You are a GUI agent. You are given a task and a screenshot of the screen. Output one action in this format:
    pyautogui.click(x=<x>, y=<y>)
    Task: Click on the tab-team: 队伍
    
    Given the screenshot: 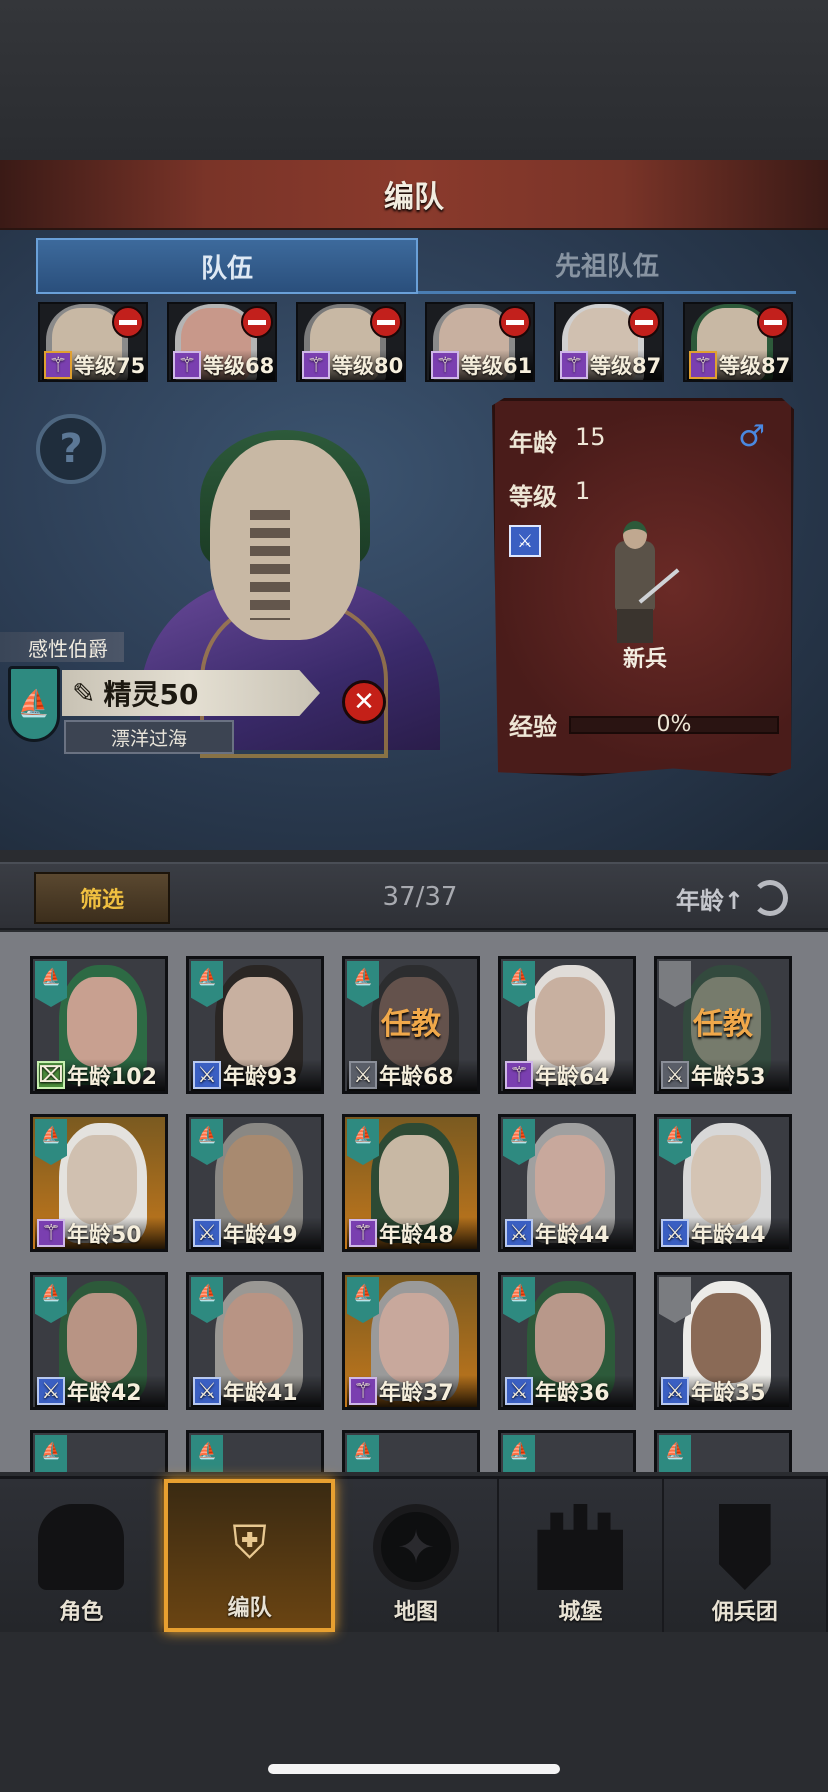 What is the action you would take?
    pyautogui.click(x=227, y=266)
    